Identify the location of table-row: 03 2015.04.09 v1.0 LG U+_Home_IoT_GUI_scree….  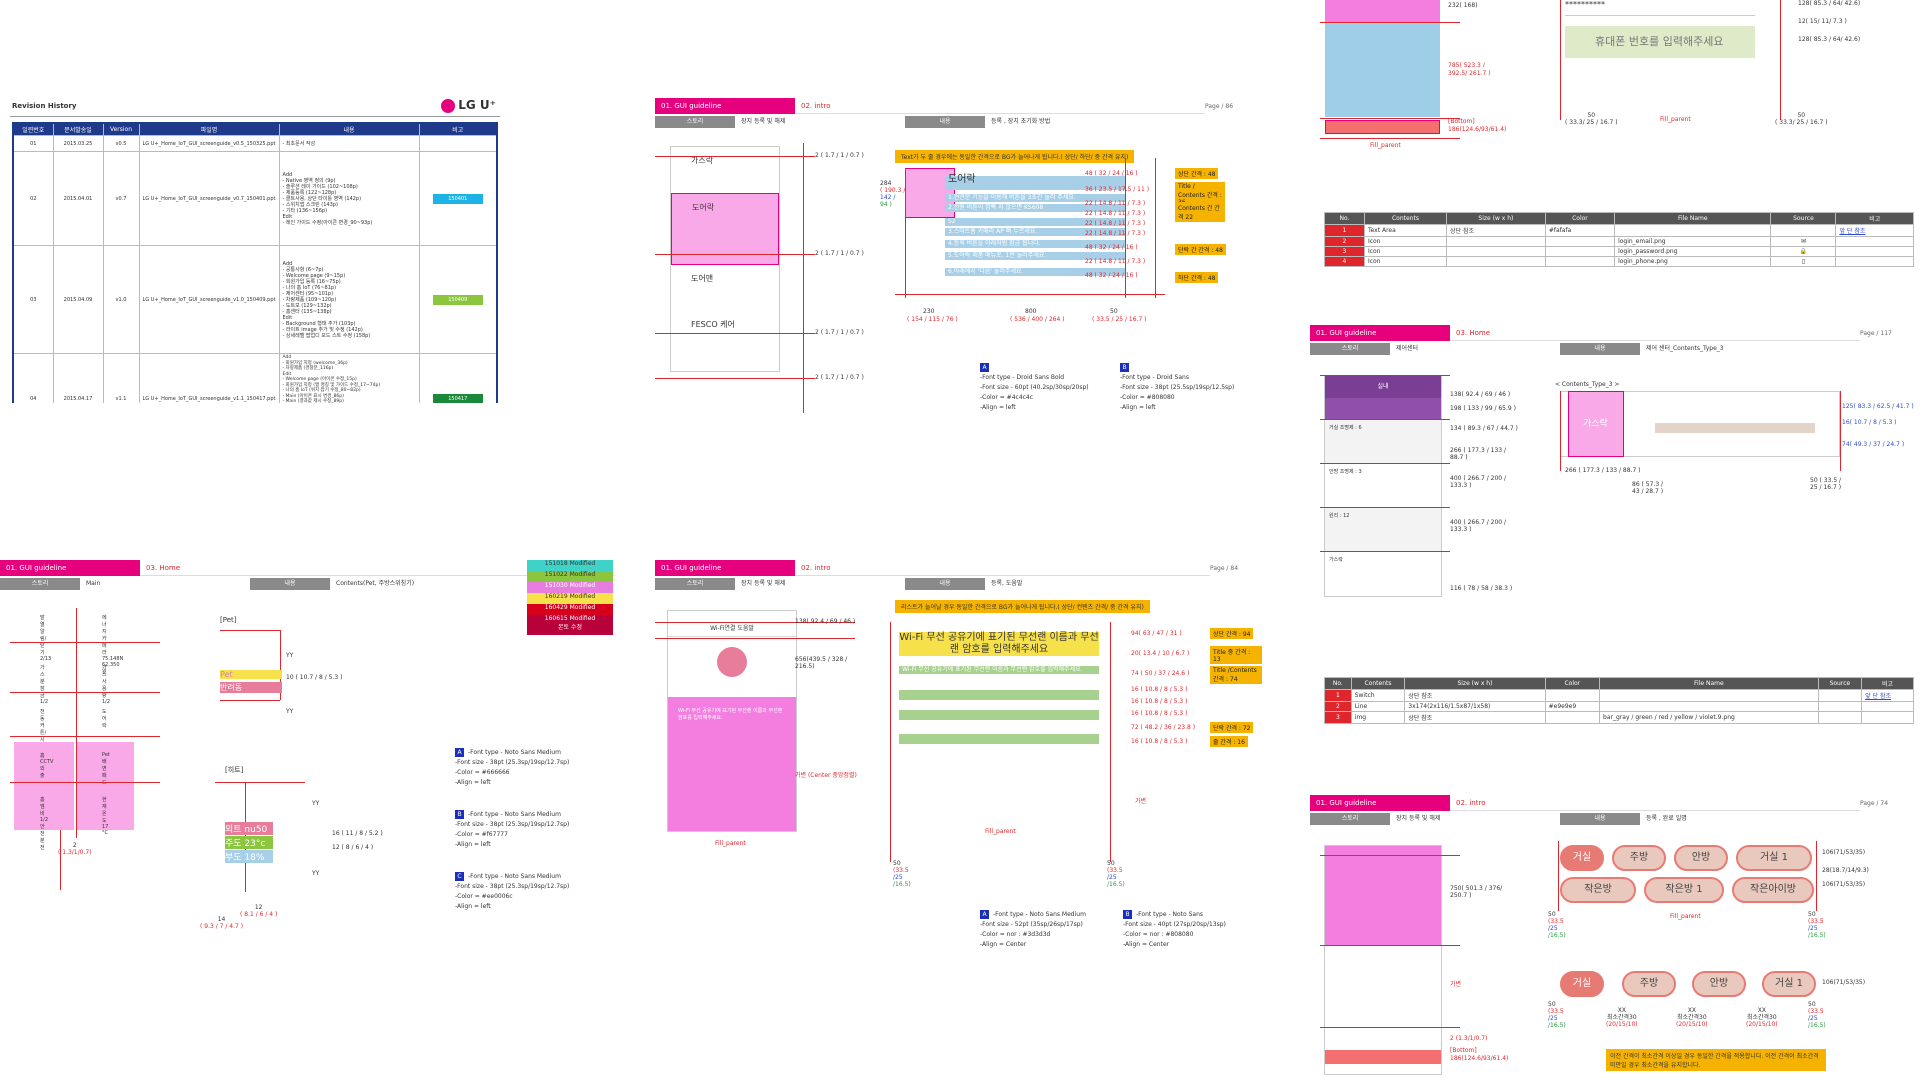
(255, 299).